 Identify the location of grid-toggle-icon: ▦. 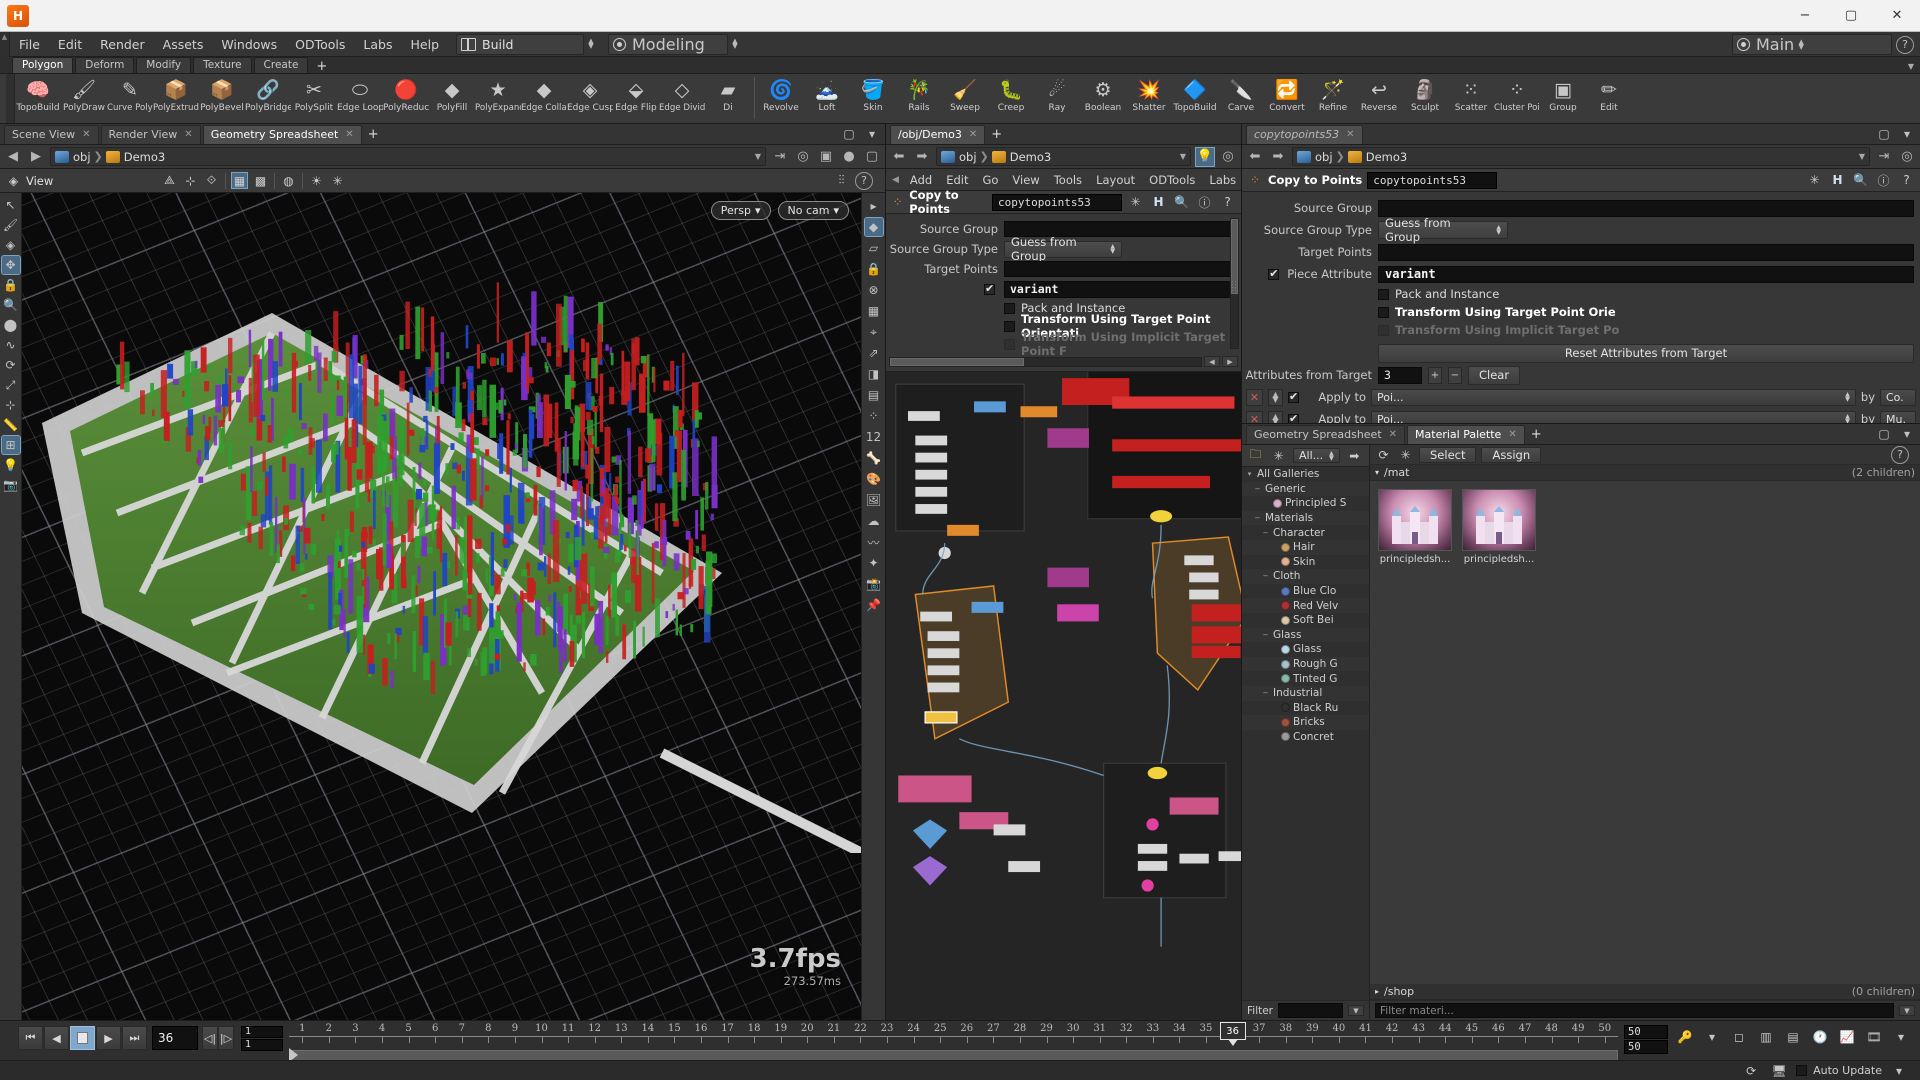
(874, 311).